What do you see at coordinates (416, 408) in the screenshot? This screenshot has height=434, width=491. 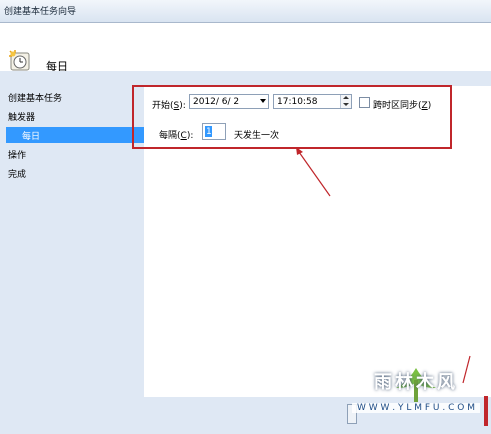 I see `watermark-url: W W W . Y L M F U . C O M` at bounding box center [416, 408].